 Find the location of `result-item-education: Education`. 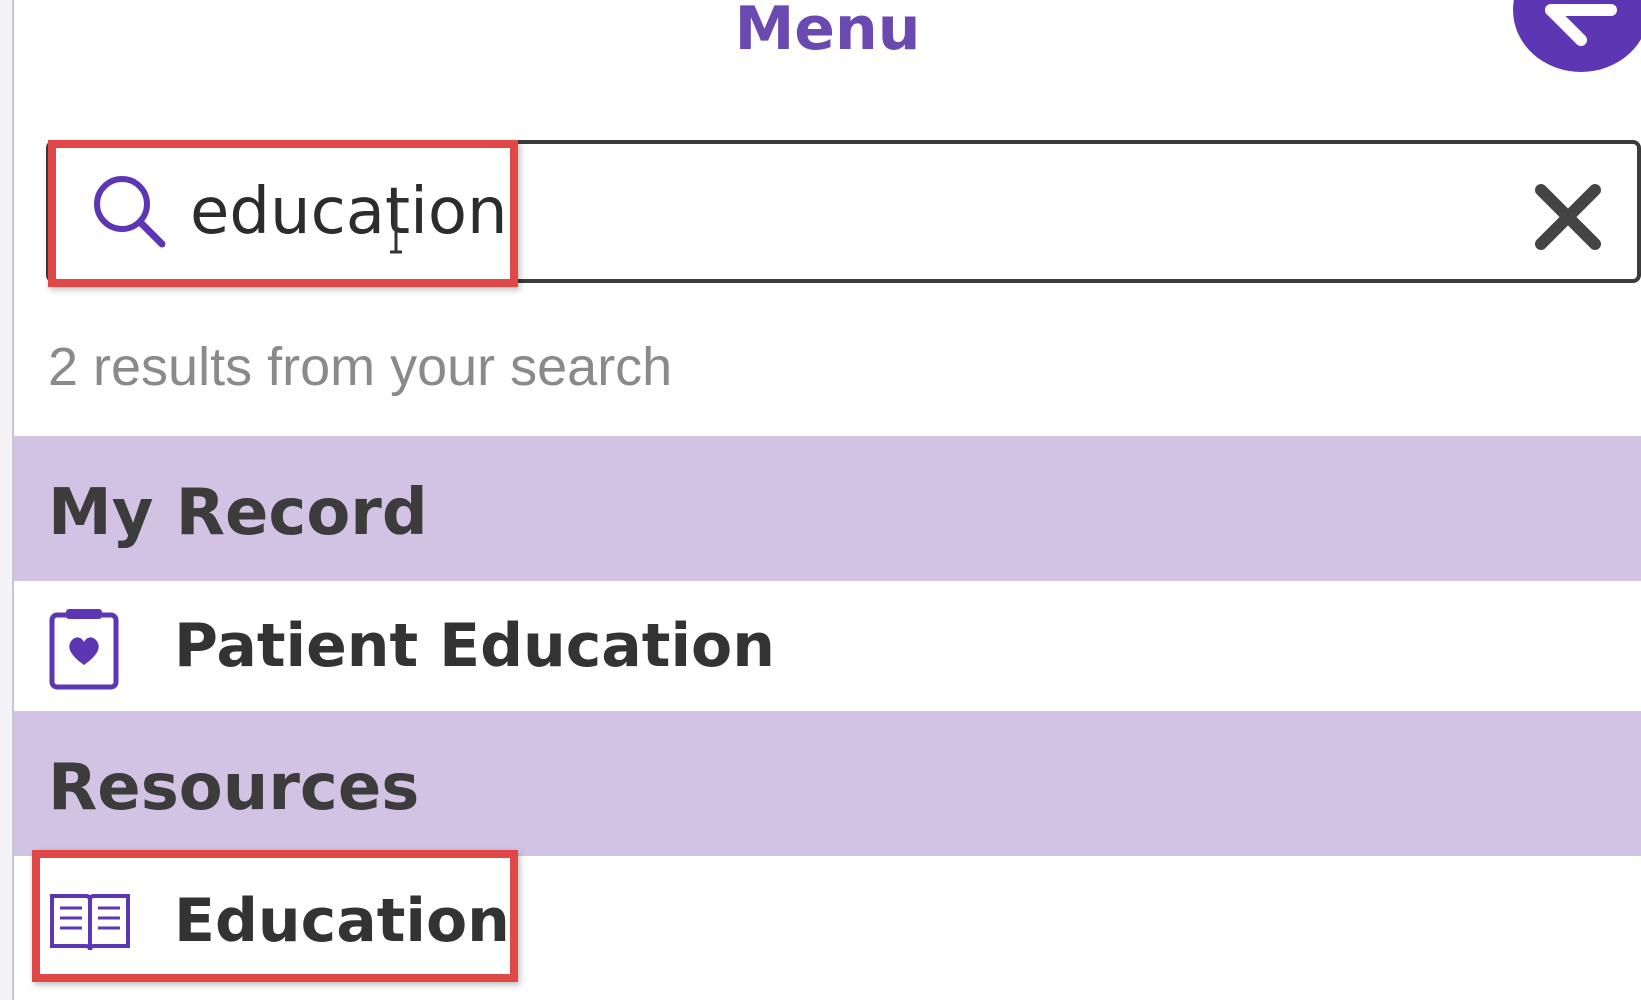

result-item-education: Education is located at coordinates (827, 921).